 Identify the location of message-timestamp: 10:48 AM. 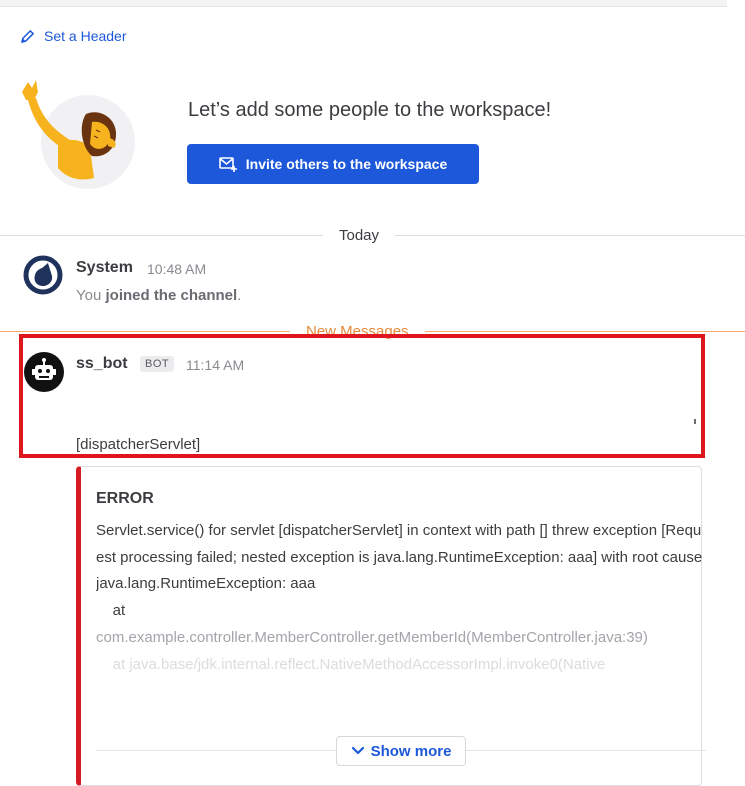
(176, 269).